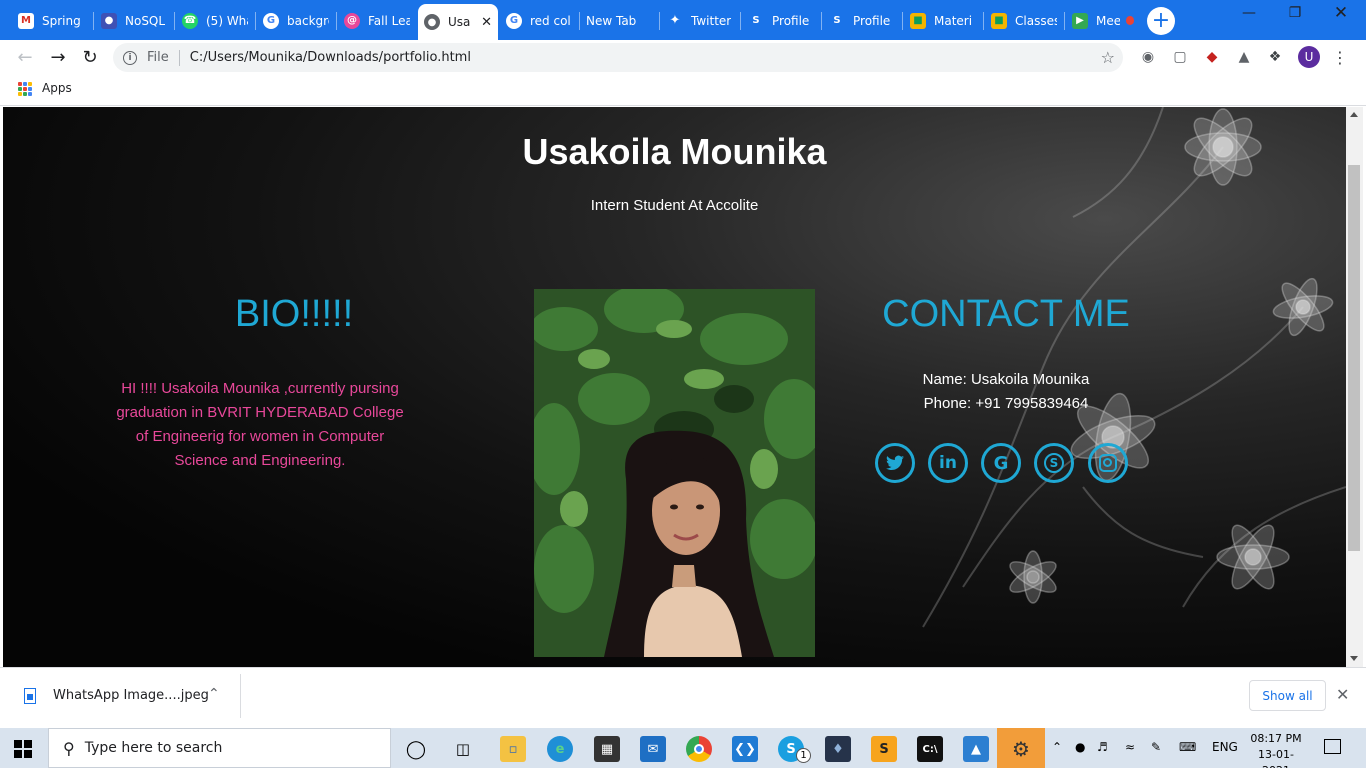  I want to click on minimize-button: —, so click(1249, 13).